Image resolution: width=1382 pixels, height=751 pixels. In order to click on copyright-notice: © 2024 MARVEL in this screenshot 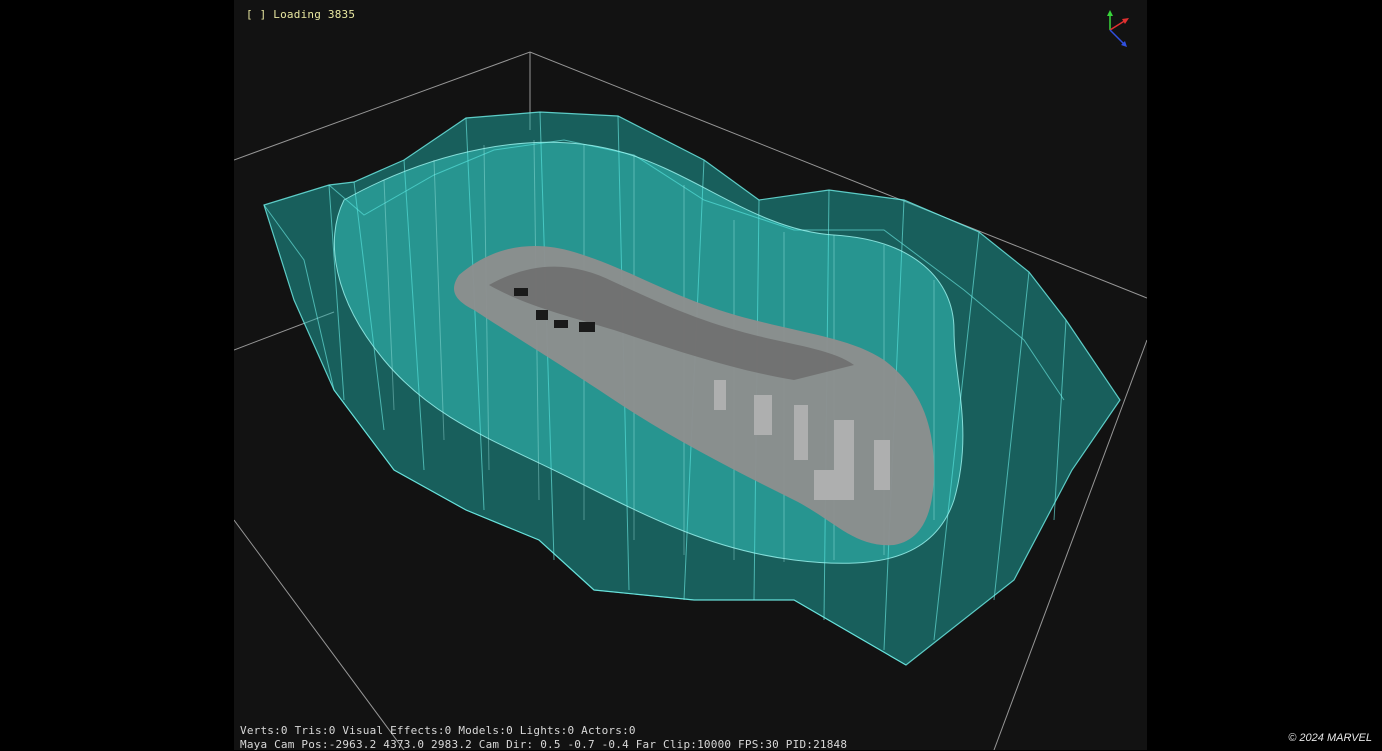, I will do `click(1330, 738)`.